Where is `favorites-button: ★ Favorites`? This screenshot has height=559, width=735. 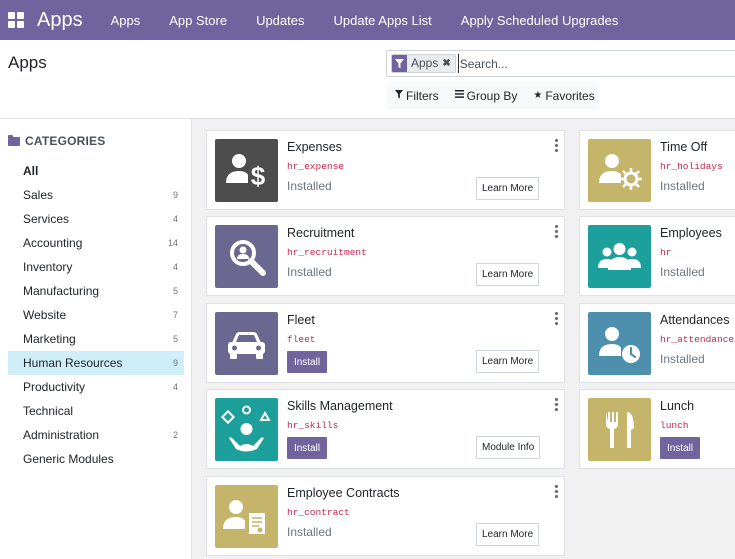
favorites-button: ★ Favorites is located at coordinates (563, 96).